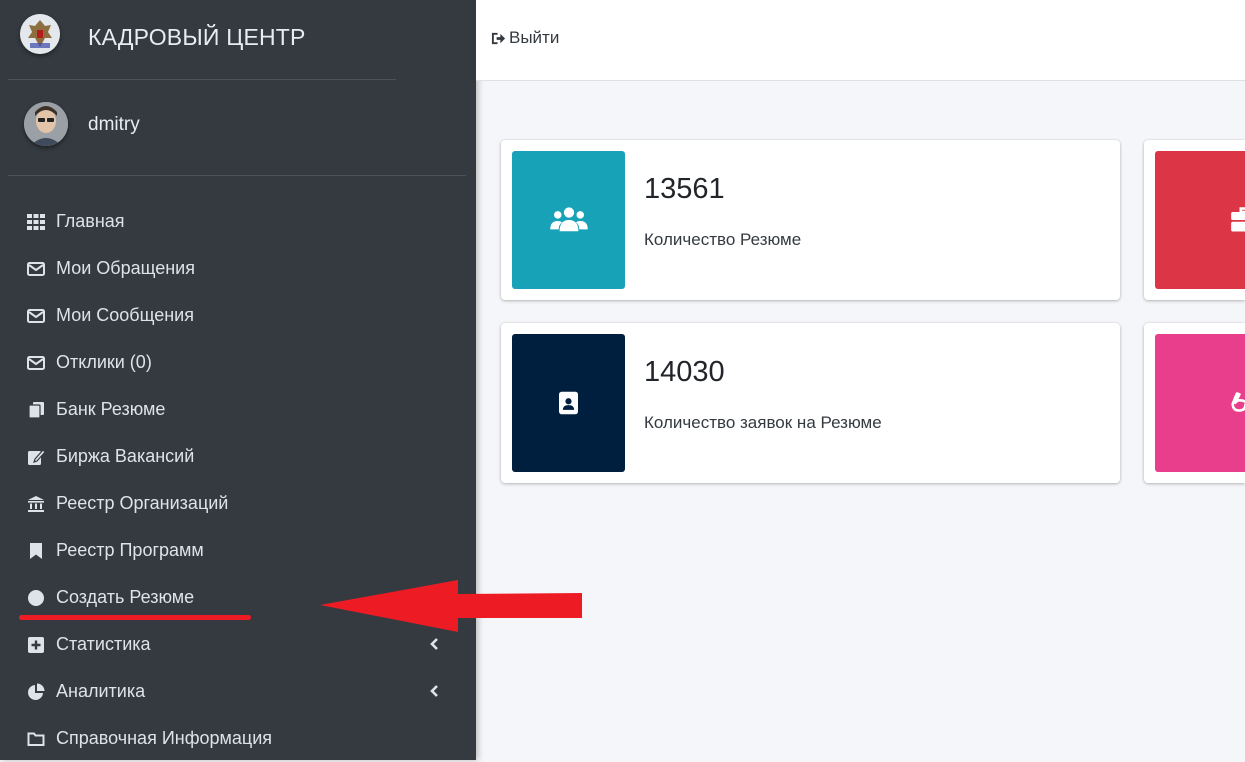 The image size is (1245, 762). What do you see at coordinates (1238, 219) in the screenshot?
I see `business-time-icon` at bounding box center [1238, 219].